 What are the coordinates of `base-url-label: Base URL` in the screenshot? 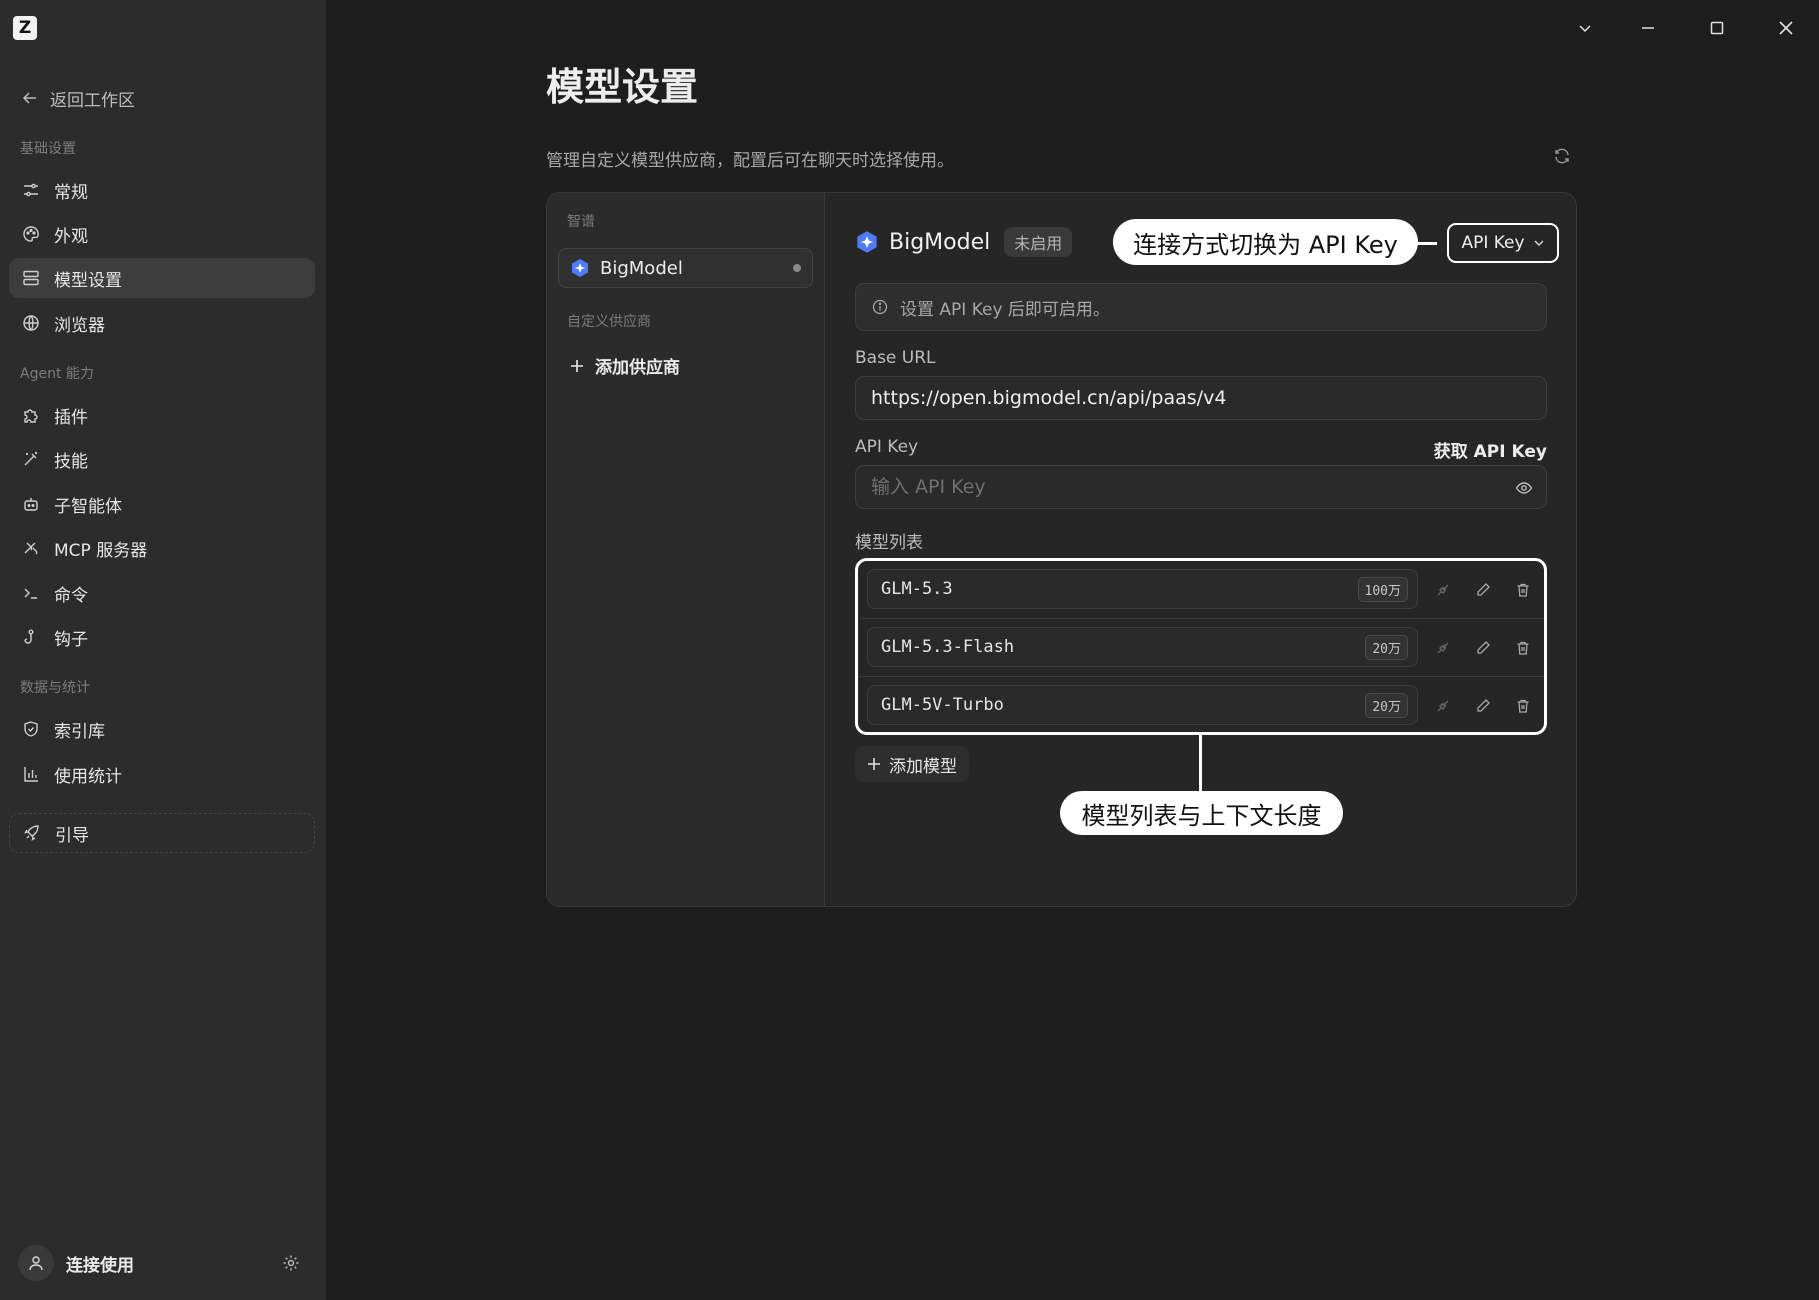 It's located at (895, 358).